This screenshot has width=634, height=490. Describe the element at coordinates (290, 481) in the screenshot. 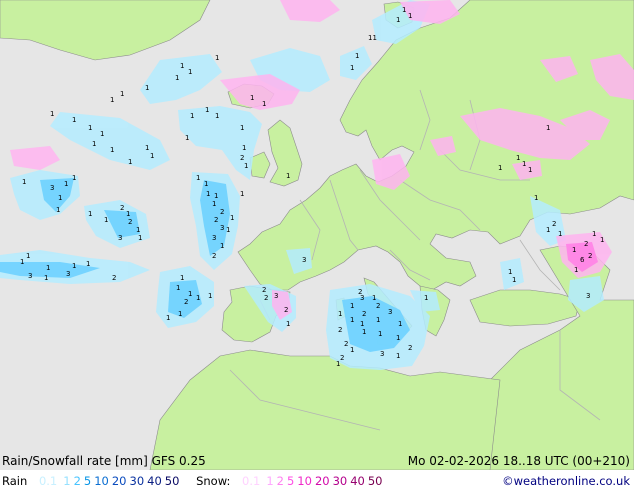

I see `snow-legend-item: 5` at that location.